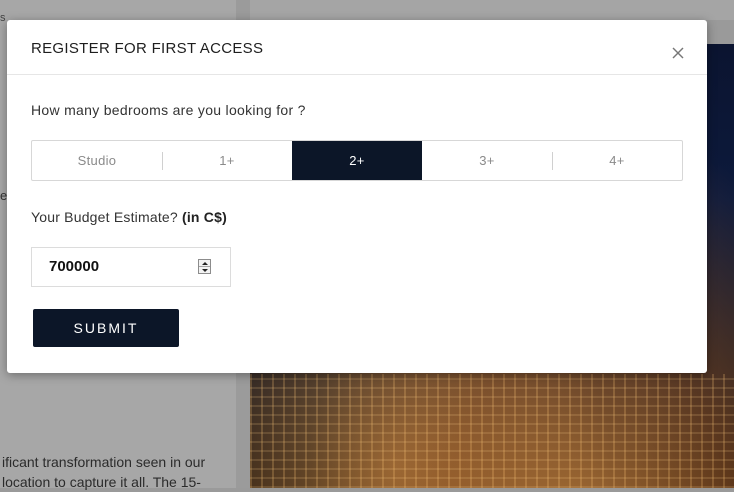  Describe the element at coordinates (147, 48) in the screenshot. I see `modal-title: REGISTER FOR FIRST ACCESS` at that location.